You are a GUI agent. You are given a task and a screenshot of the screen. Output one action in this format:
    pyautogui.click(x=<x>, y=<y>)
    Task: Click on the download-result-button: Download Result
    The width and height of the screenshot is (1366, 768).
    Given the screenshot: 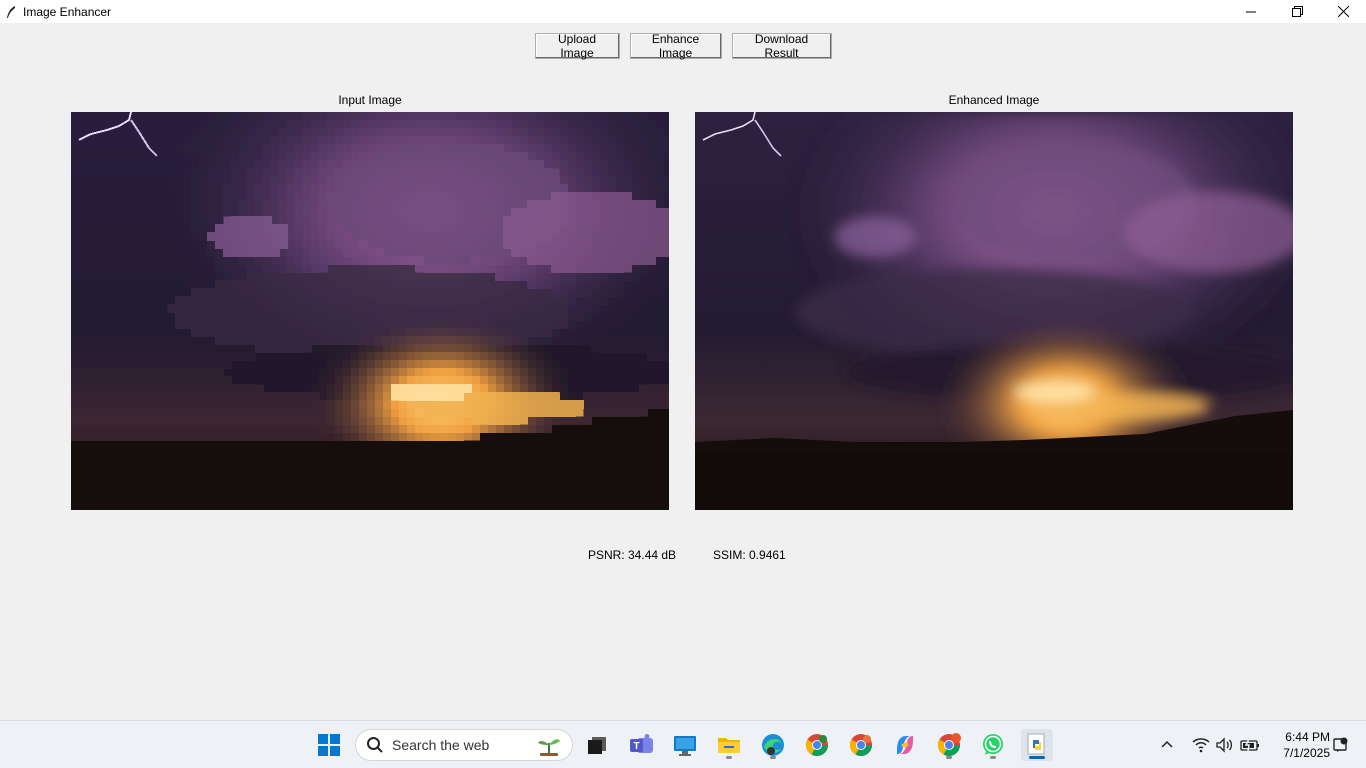 What is the action you would take?
    pyautogui.click(x=781, y=46)
    